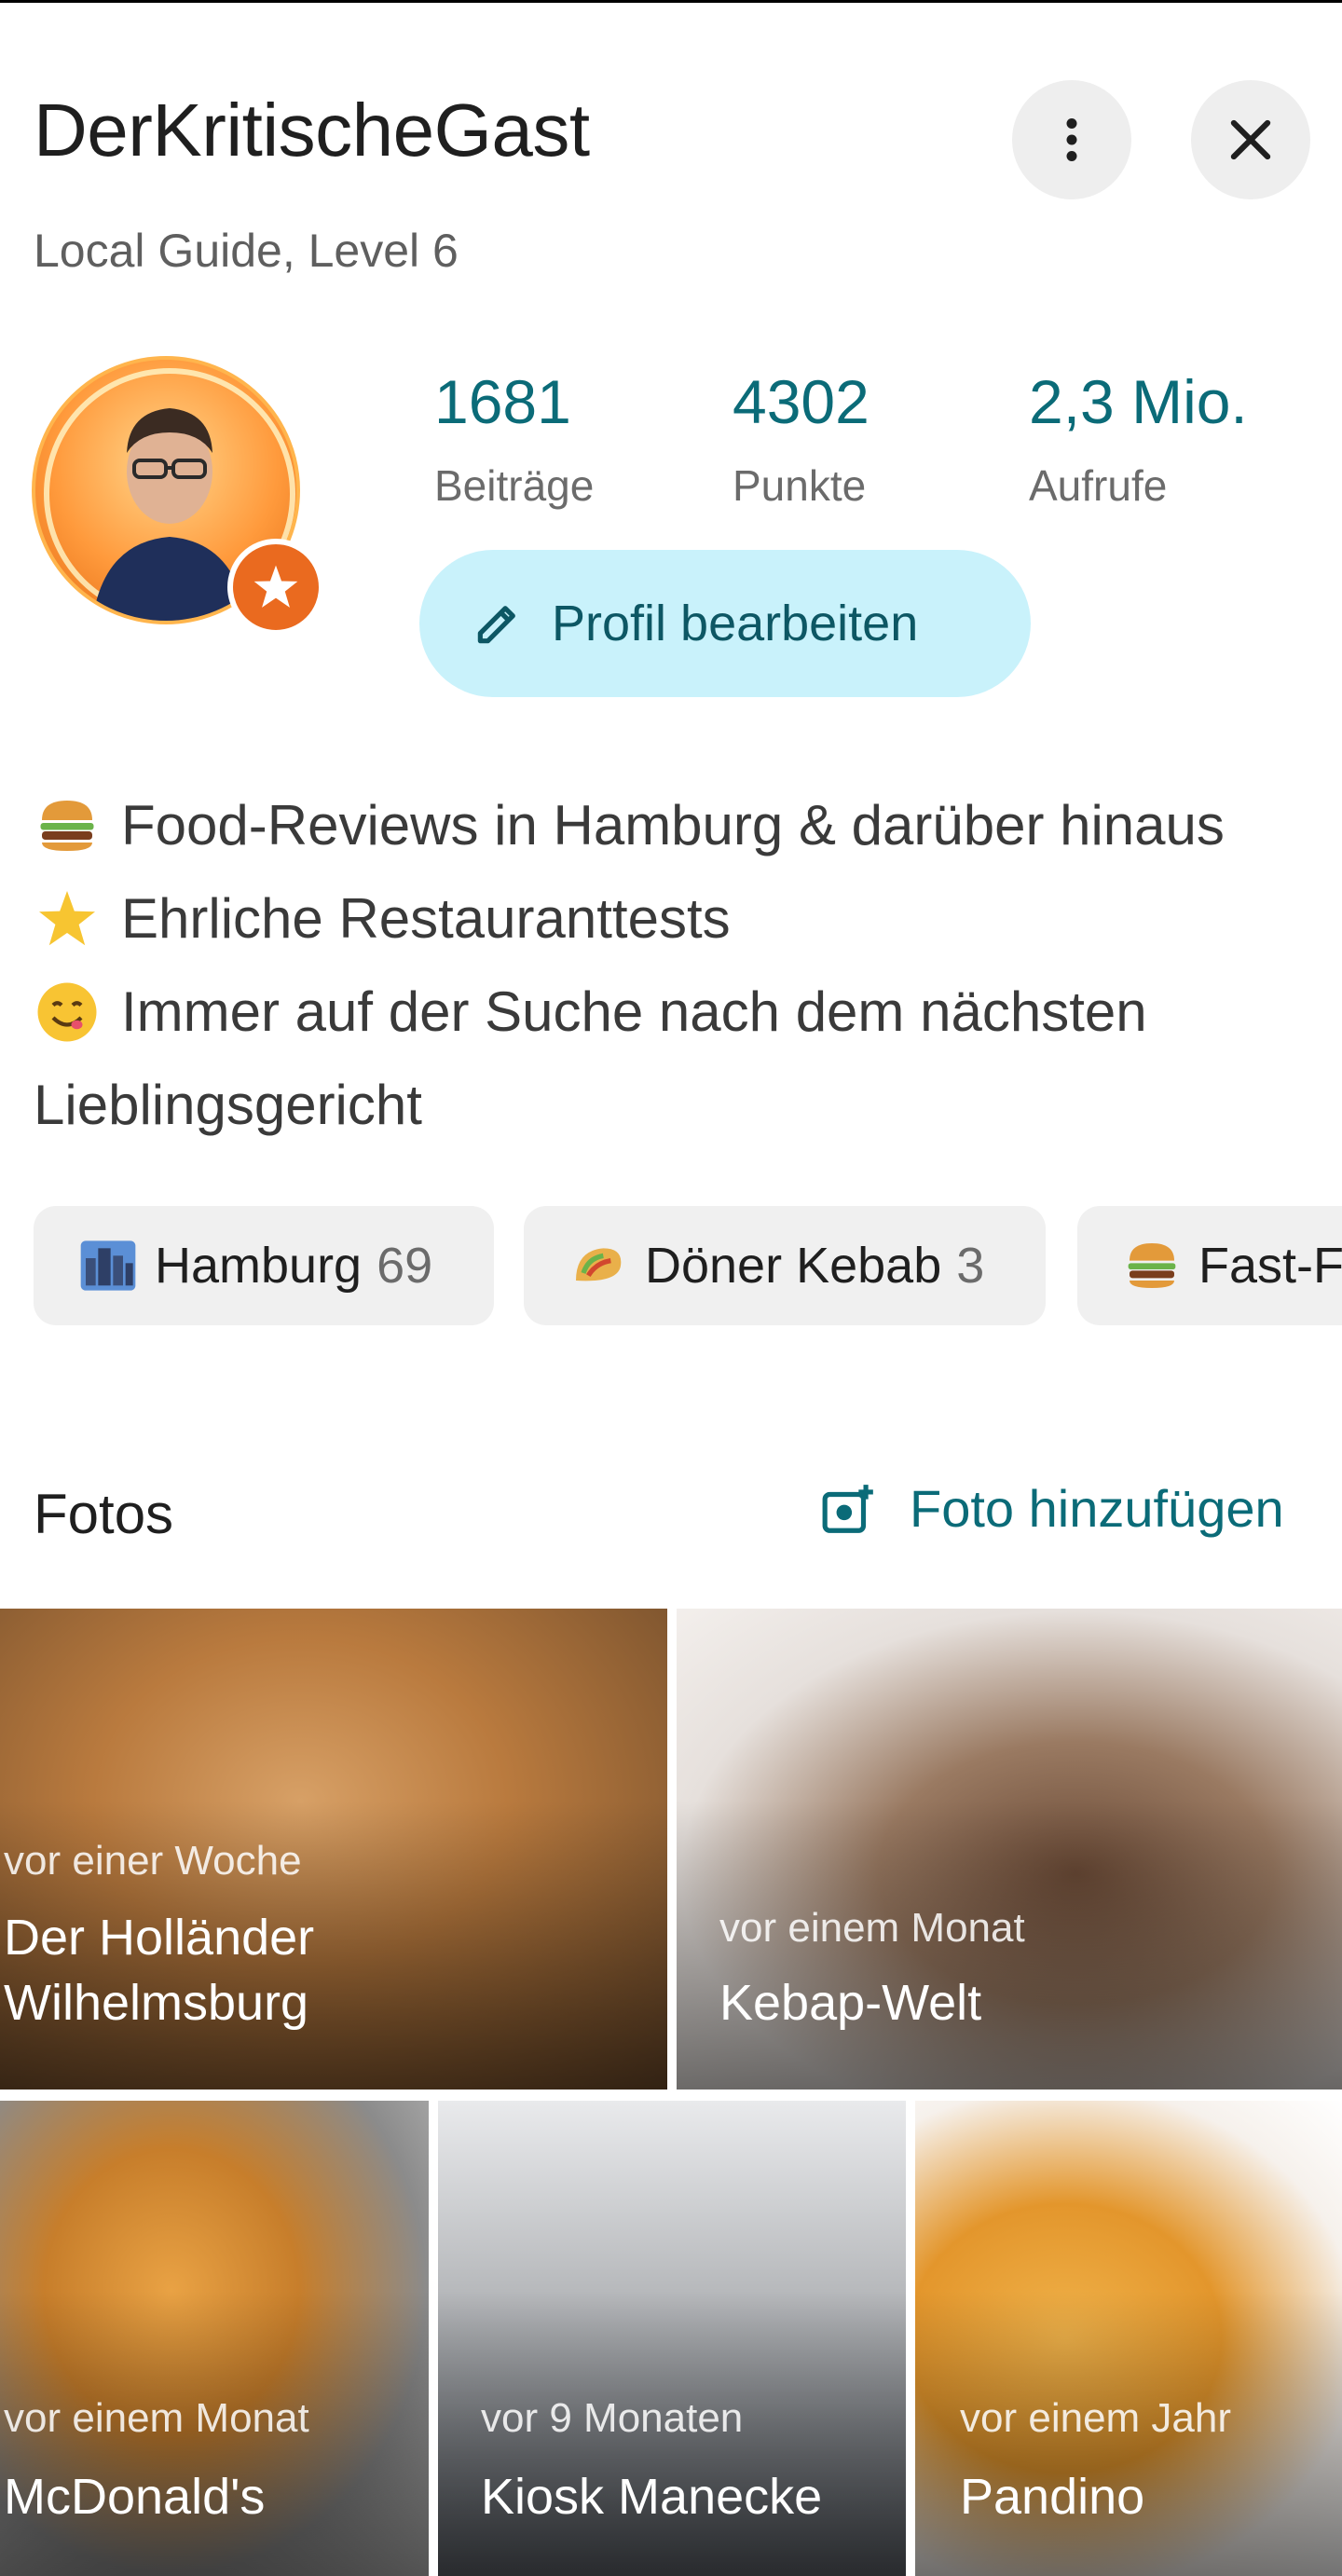 This screenshot has height=2576, width=1342. I want to click on photo-place: Kiosk Manecke, so click(652, 2497).